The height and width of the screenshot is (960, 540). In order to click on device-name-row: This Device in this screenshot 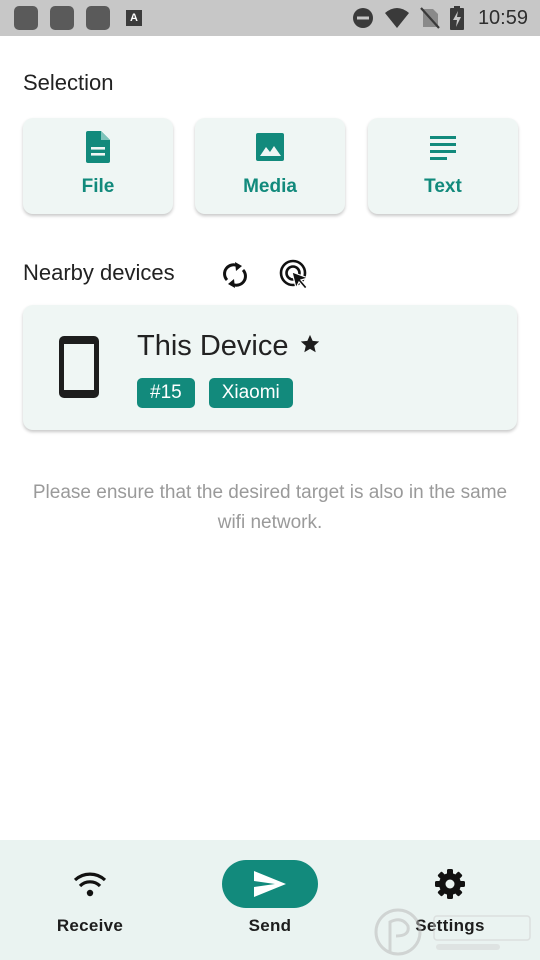, I will do `click(229, 346)`.